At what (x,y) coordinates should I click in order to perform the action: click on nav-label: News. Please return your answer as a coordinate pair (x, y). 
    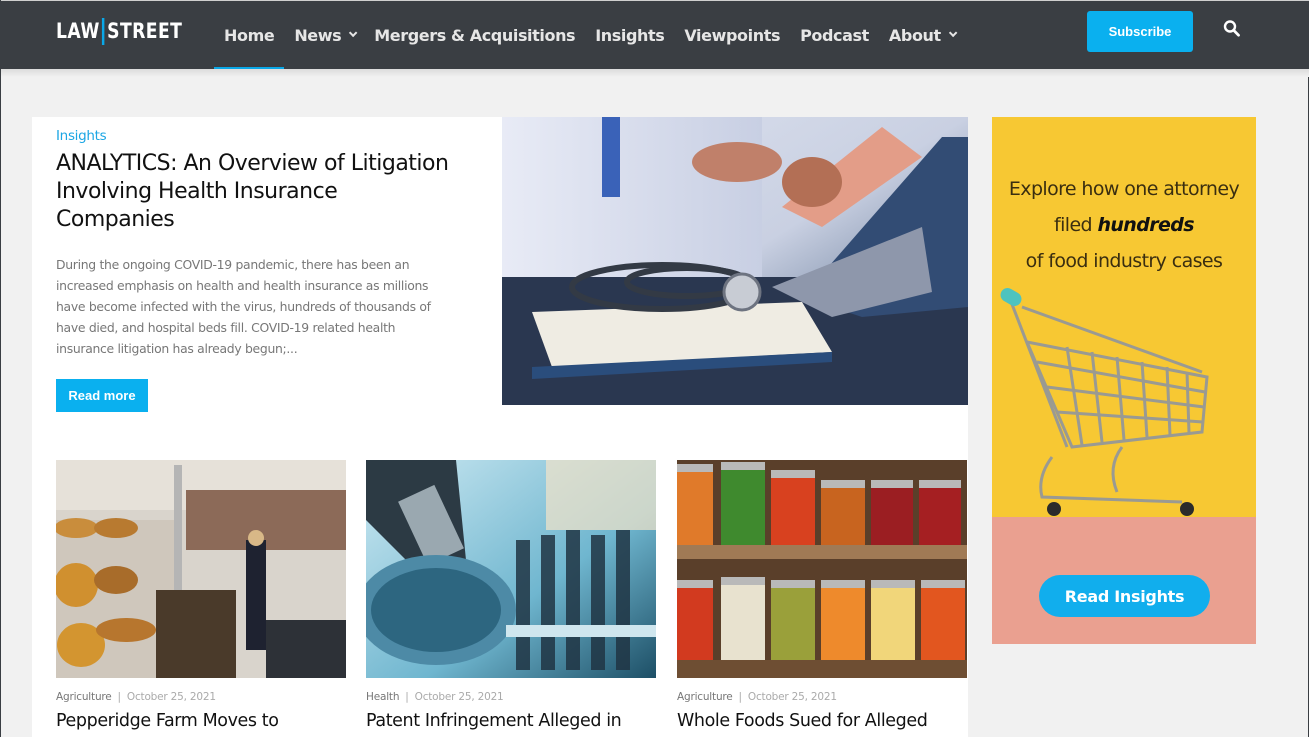
    Looking at the image, I should click on (318, 35).